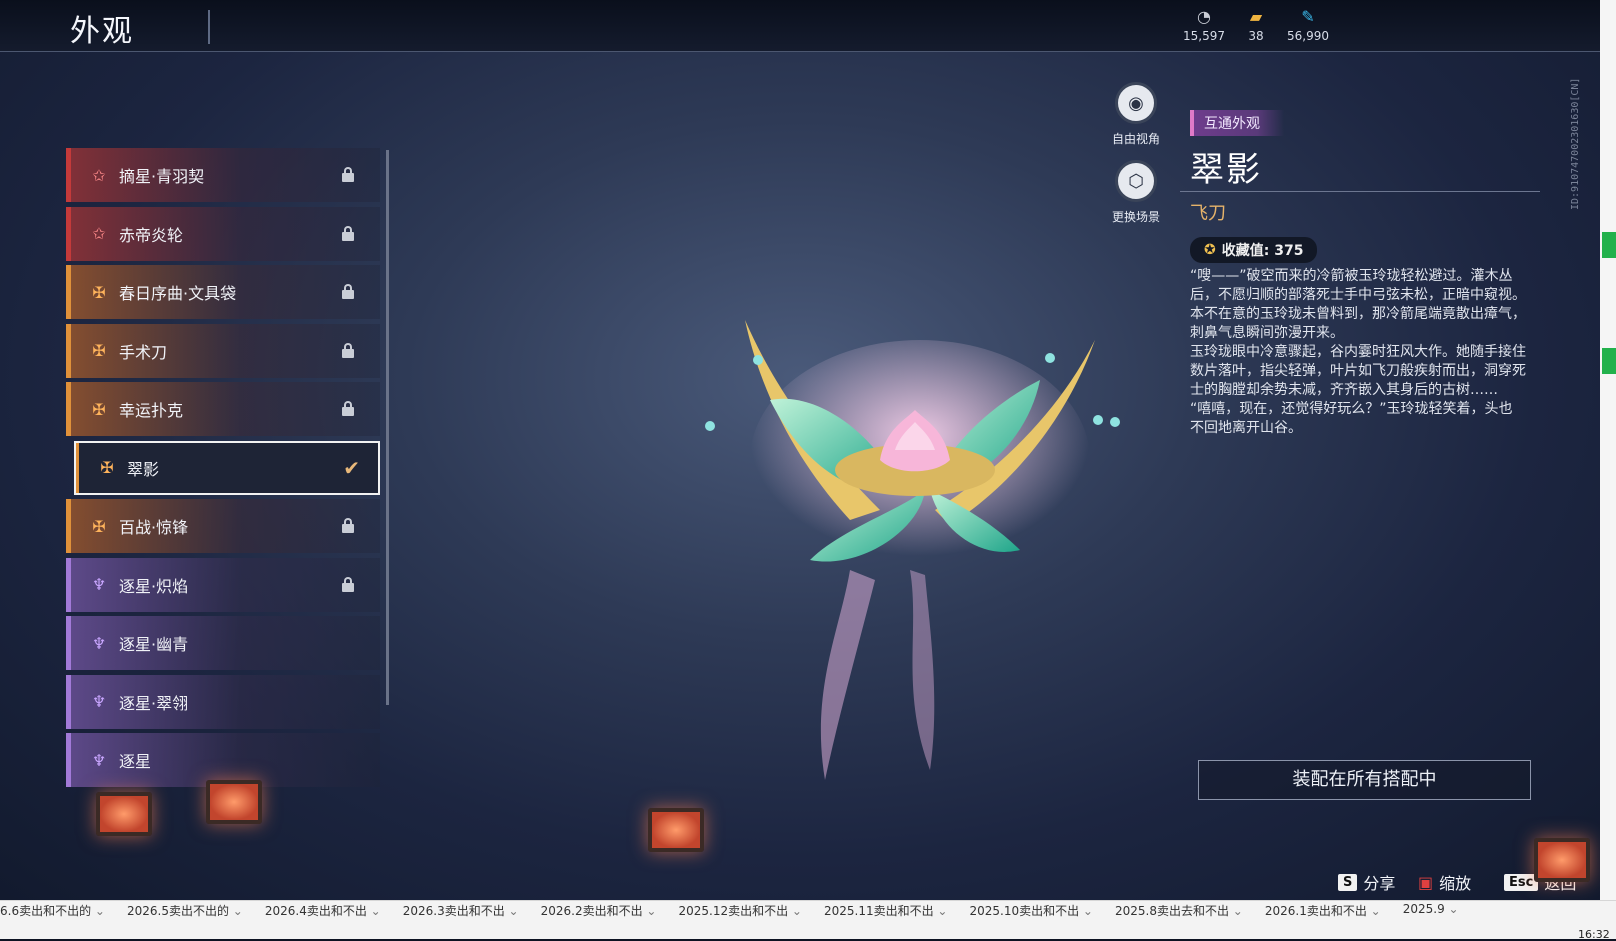 This screenshot has height=941, width=1616. I want to click on free-view-label: 自由视角, so click(1135, 139).